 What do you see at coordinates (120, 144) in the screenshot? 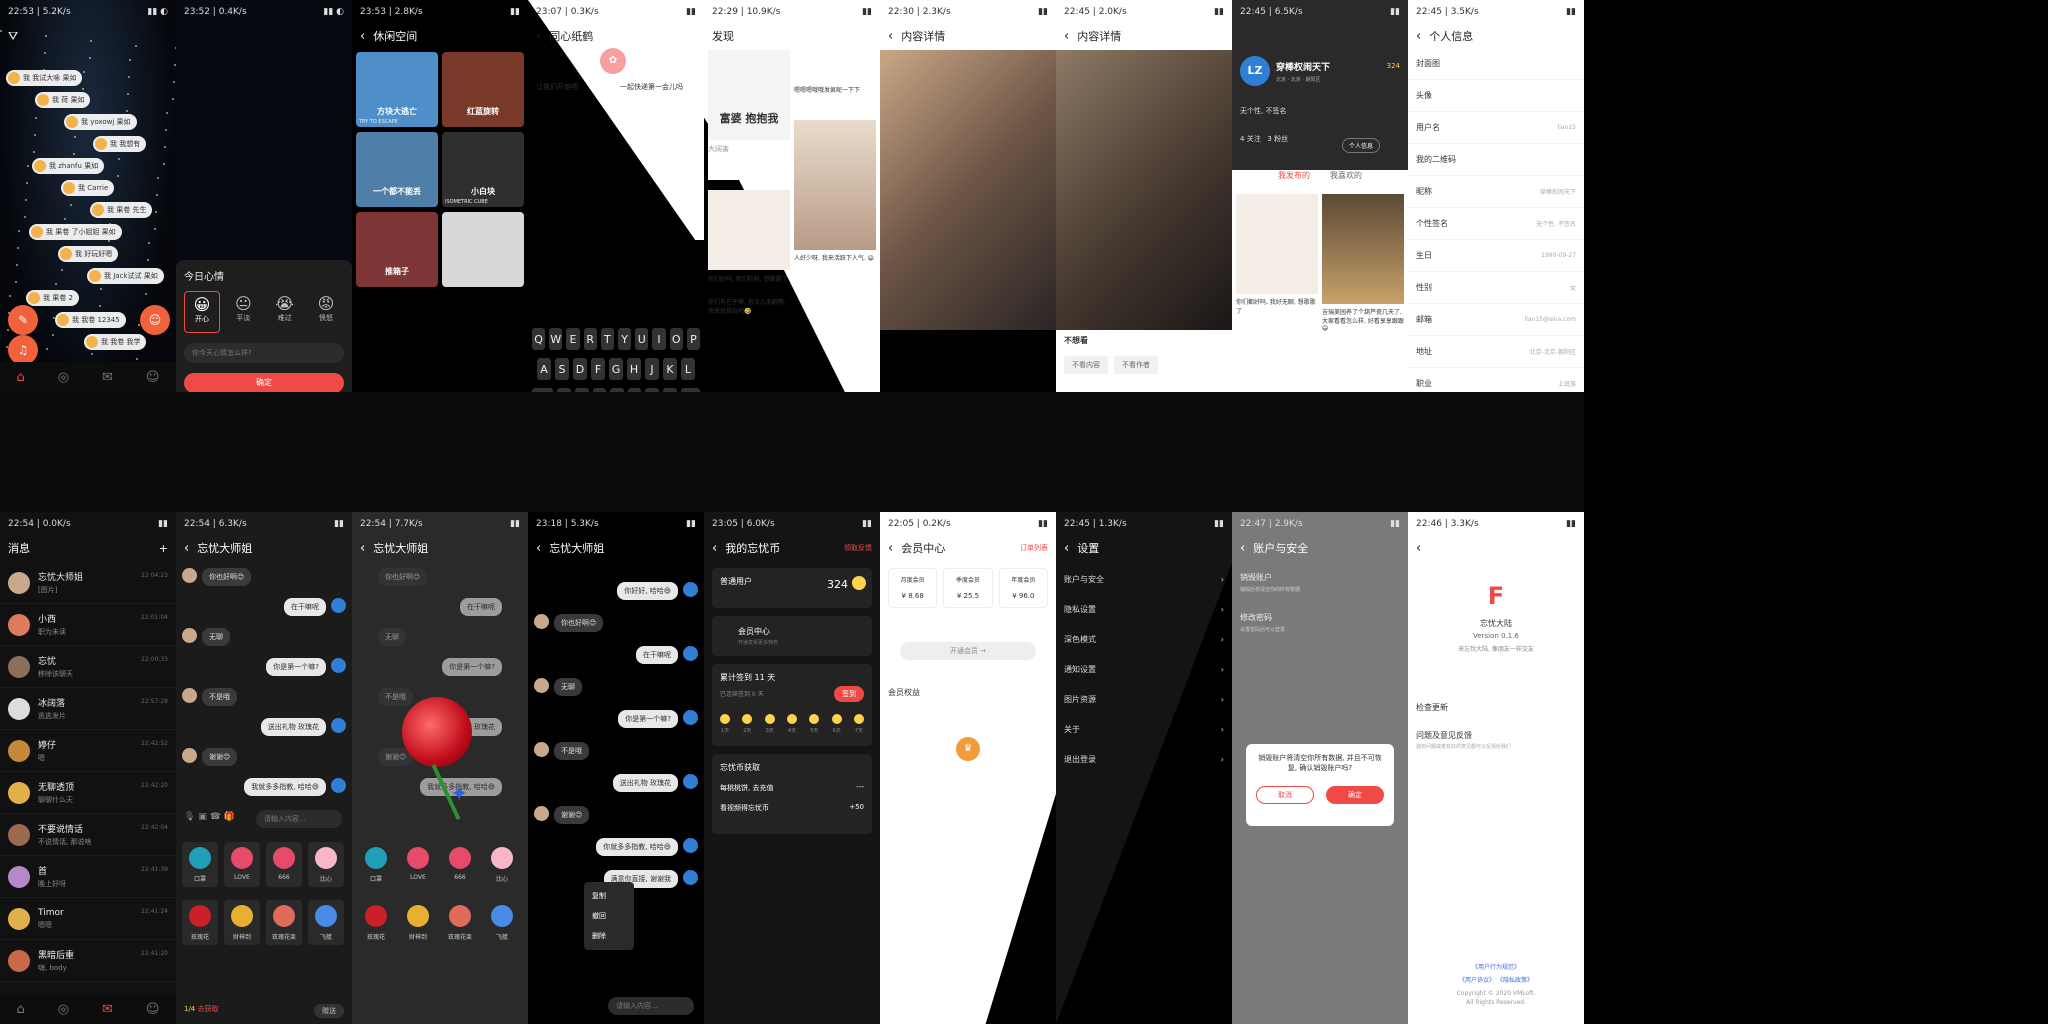
I see `barrage-bubble: 我 我想有` at bounding box center [120, 144].